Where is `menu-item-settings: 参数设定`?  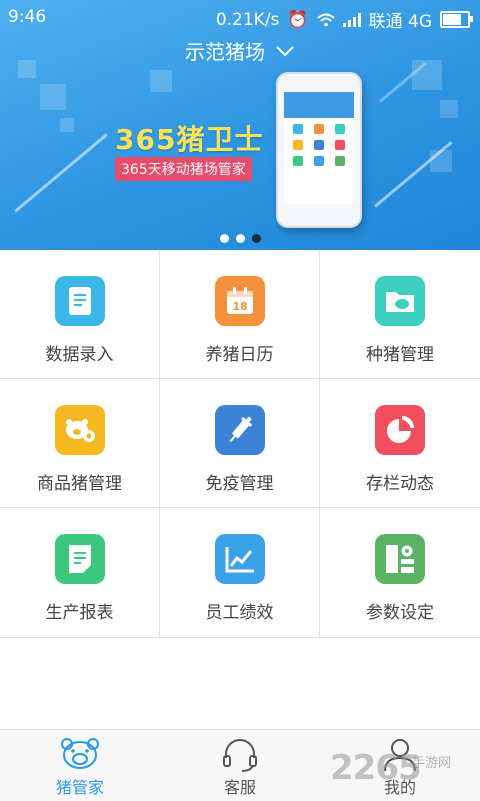 menu-item-settings: 参数设定 is located at coordinates (400, 573).